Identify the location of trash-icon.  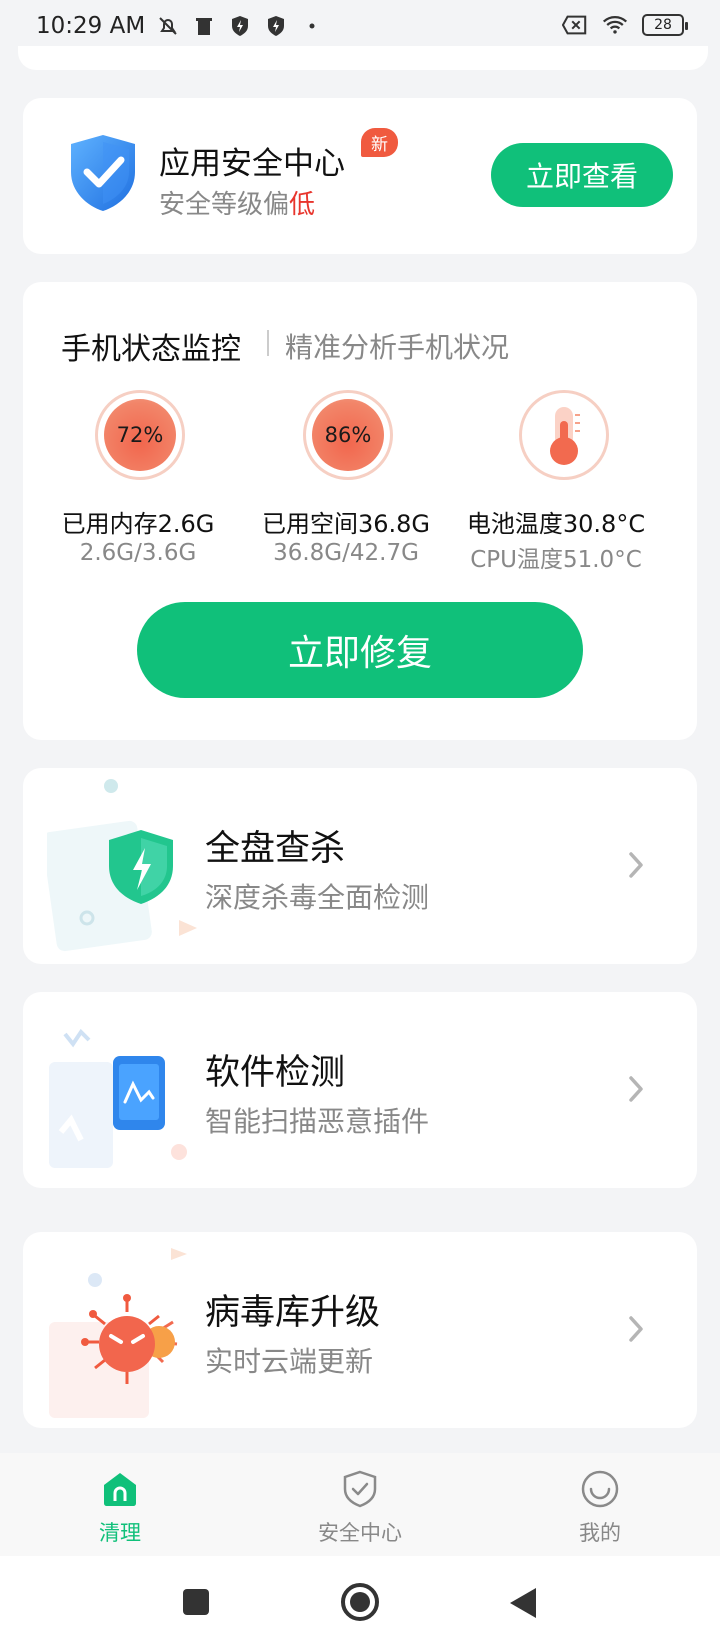
(204, 26).